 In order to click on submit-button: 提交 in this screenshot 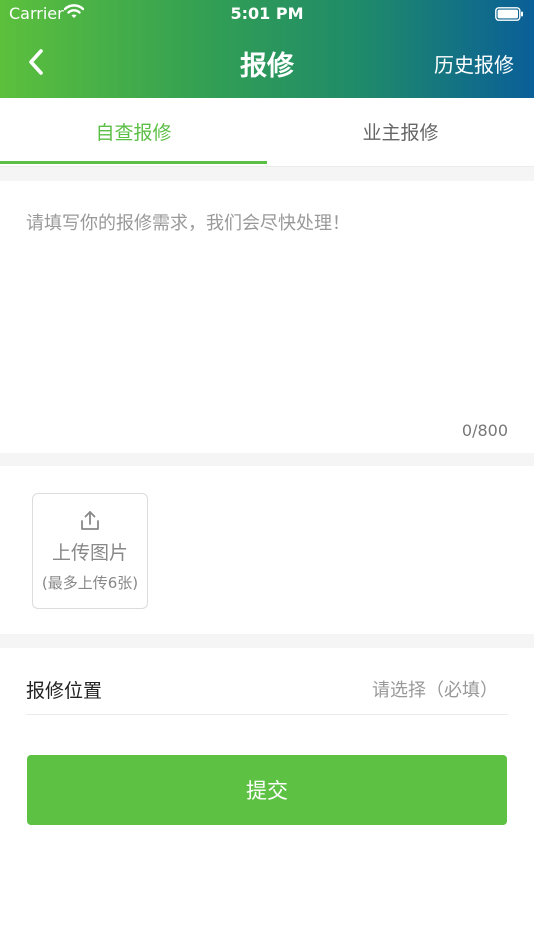, I will do `click(267, 790)`.